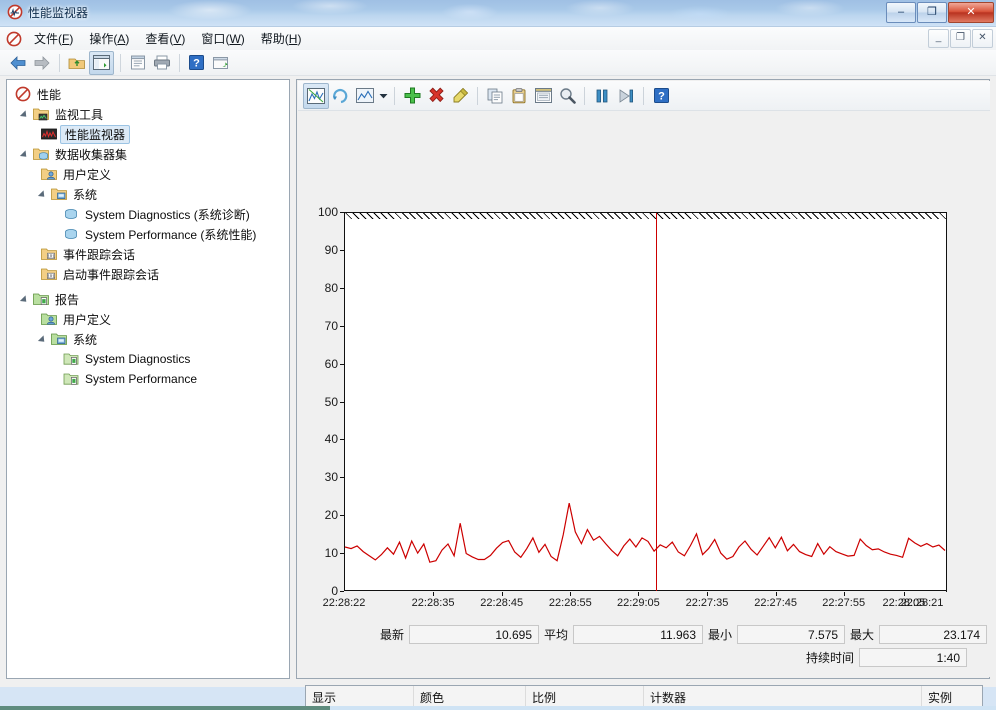 Image resolution: width=996 pixels, height=710 pixels. I want to click on menu-item-action: 操作(A), so click(109, 38).